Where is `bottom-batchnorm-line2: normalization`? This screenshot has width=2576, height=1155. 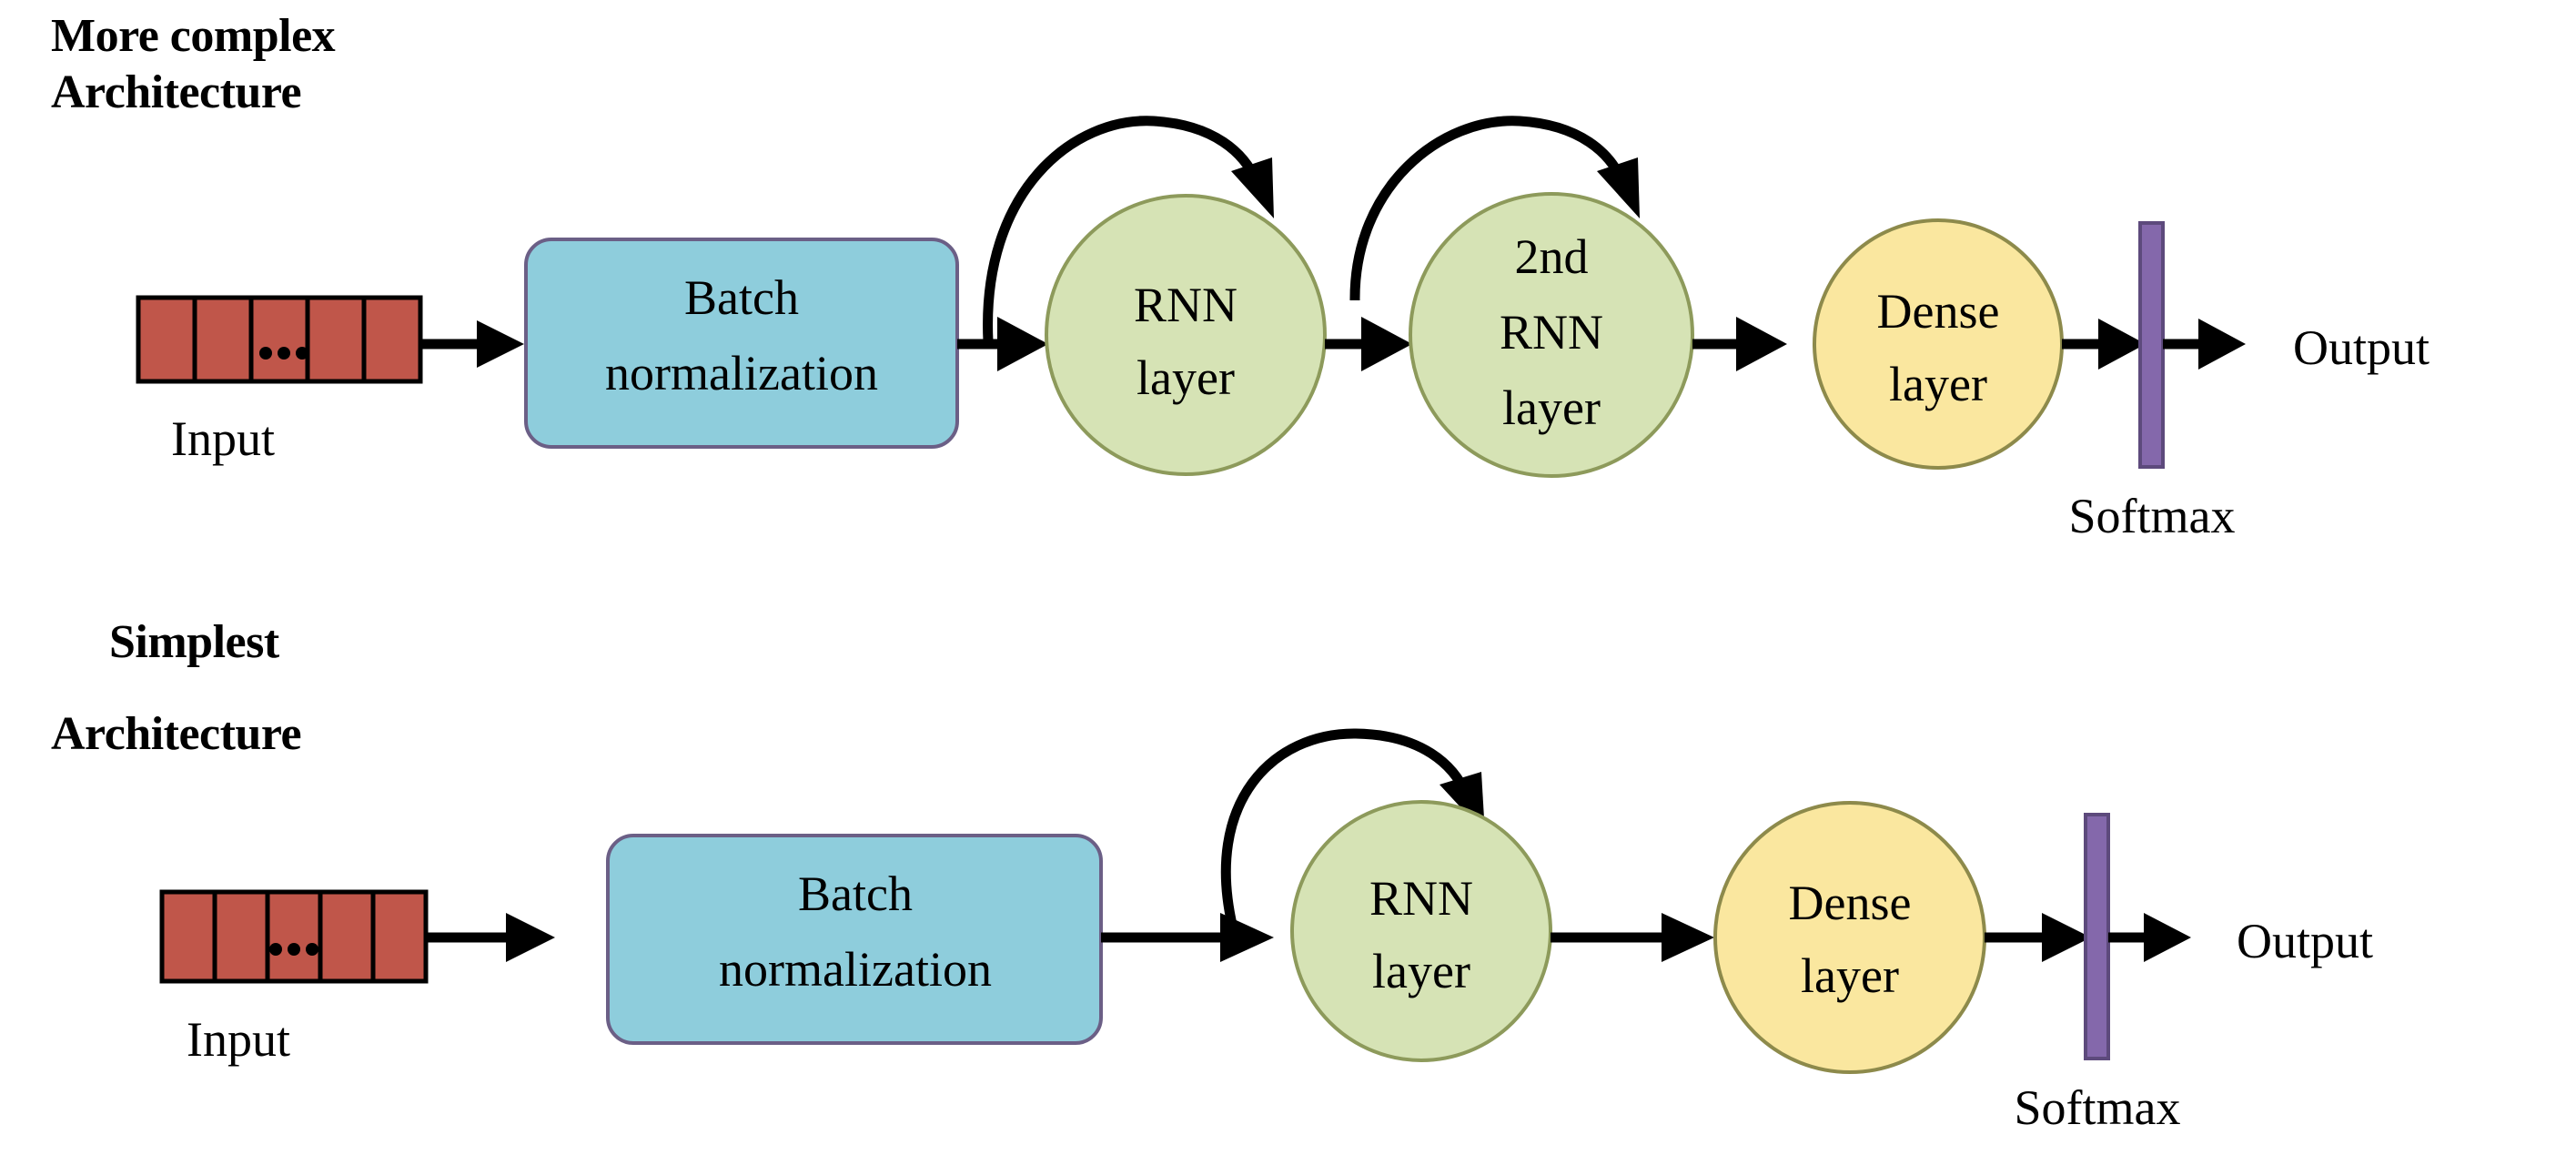
bottom-batchnorm-line2: normalization is located at coordinates (856, 969).